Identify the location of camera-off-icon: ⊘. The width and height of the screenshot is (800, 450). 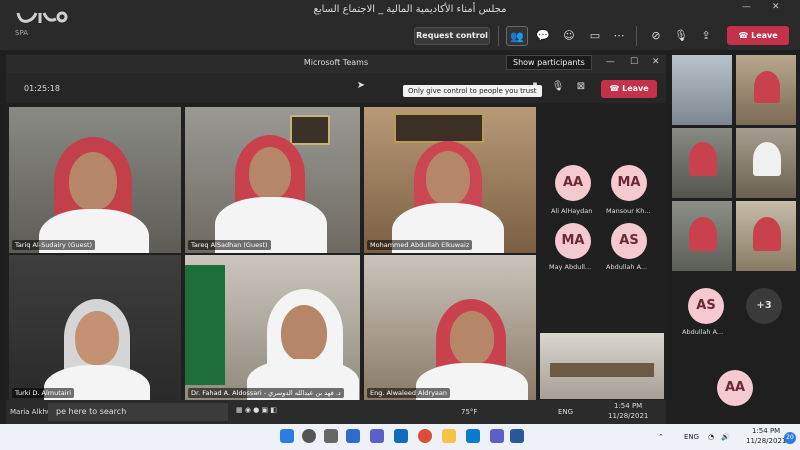
(656, 36).